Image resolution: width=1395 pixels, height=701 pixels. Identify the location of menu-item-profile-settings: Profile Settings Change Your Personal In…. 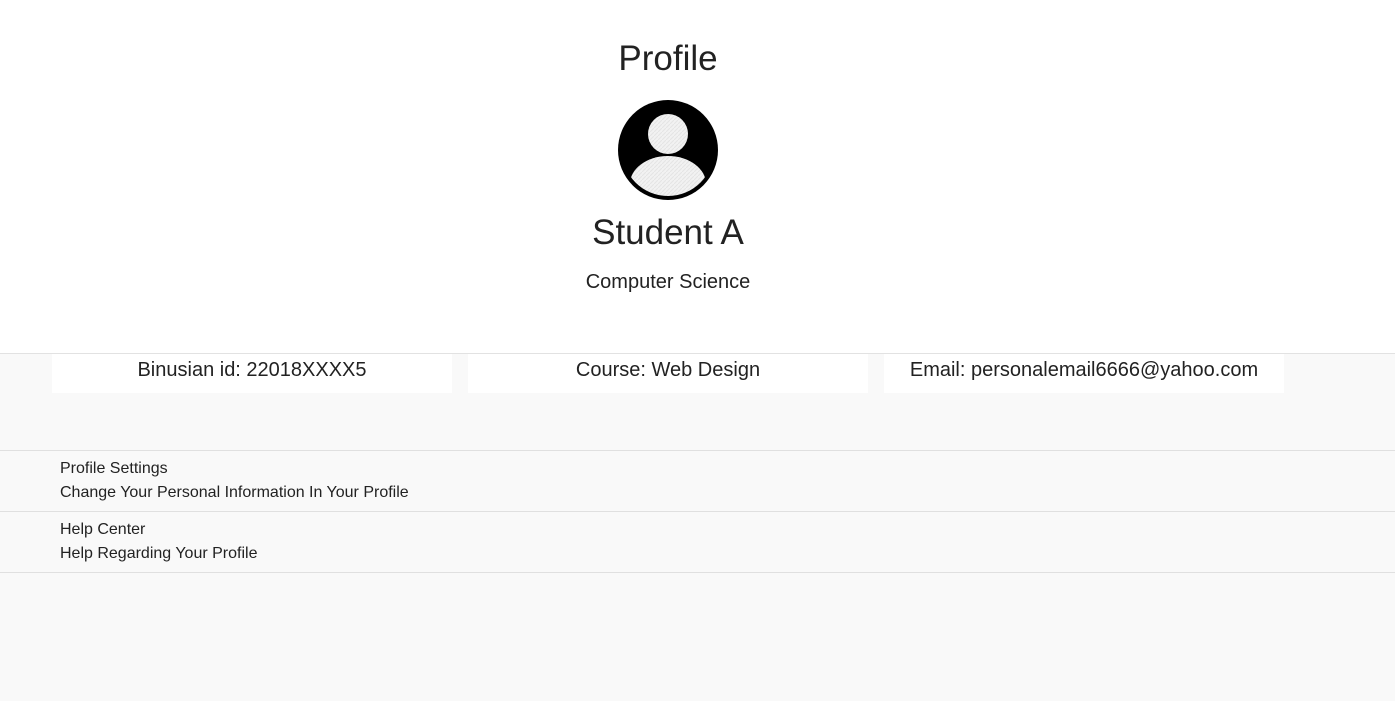
(697, 480).